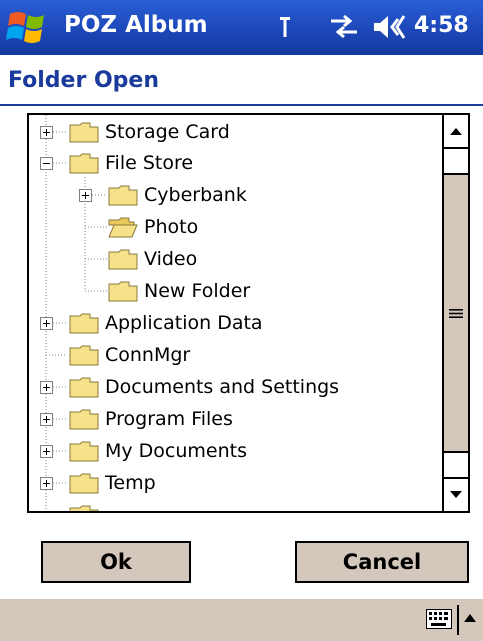 The image size is (483, 641). I want to click on tree-item-photo: Photo, so click(153, 227).